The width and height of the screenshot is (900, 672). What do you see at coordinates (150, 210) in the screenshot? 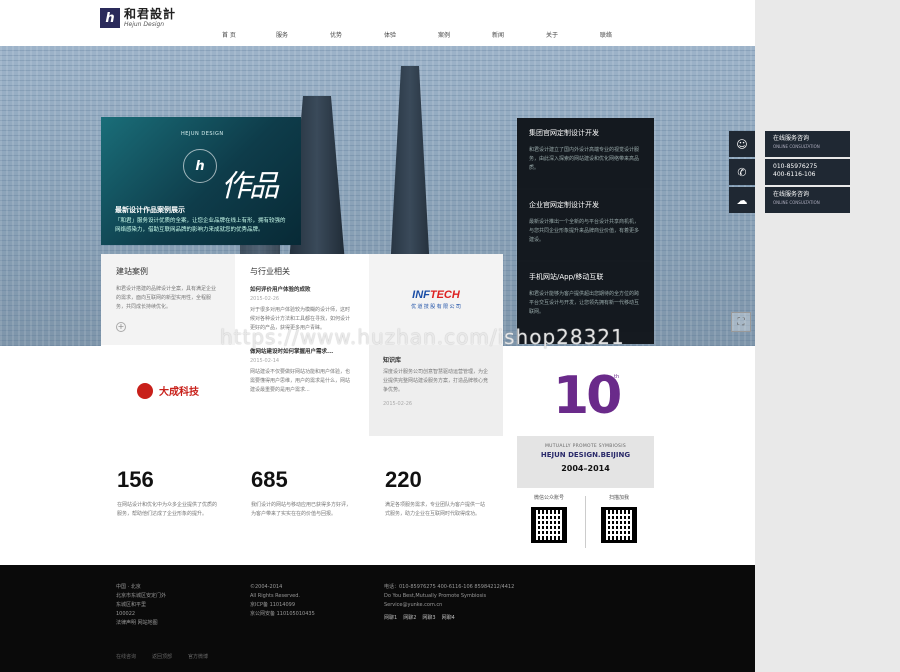
I see `works-title: 最新设计作品案例展示` at bounding box center [150, 210].